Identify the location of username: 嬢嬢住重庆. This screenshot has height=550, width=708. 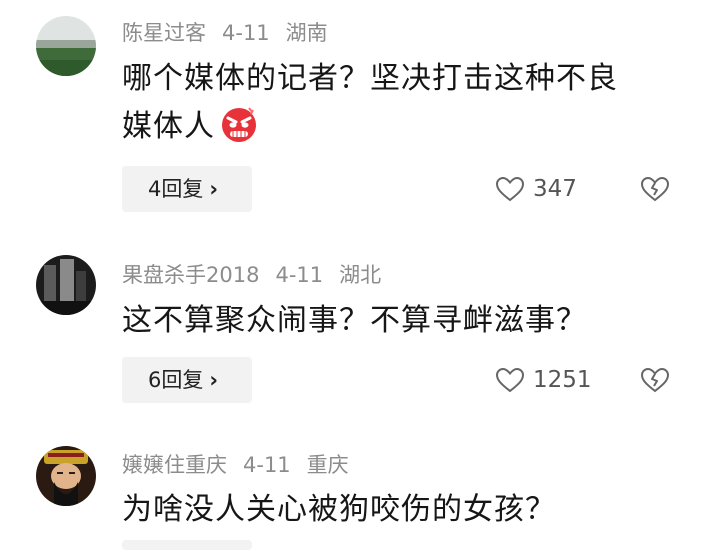
(174, 465).